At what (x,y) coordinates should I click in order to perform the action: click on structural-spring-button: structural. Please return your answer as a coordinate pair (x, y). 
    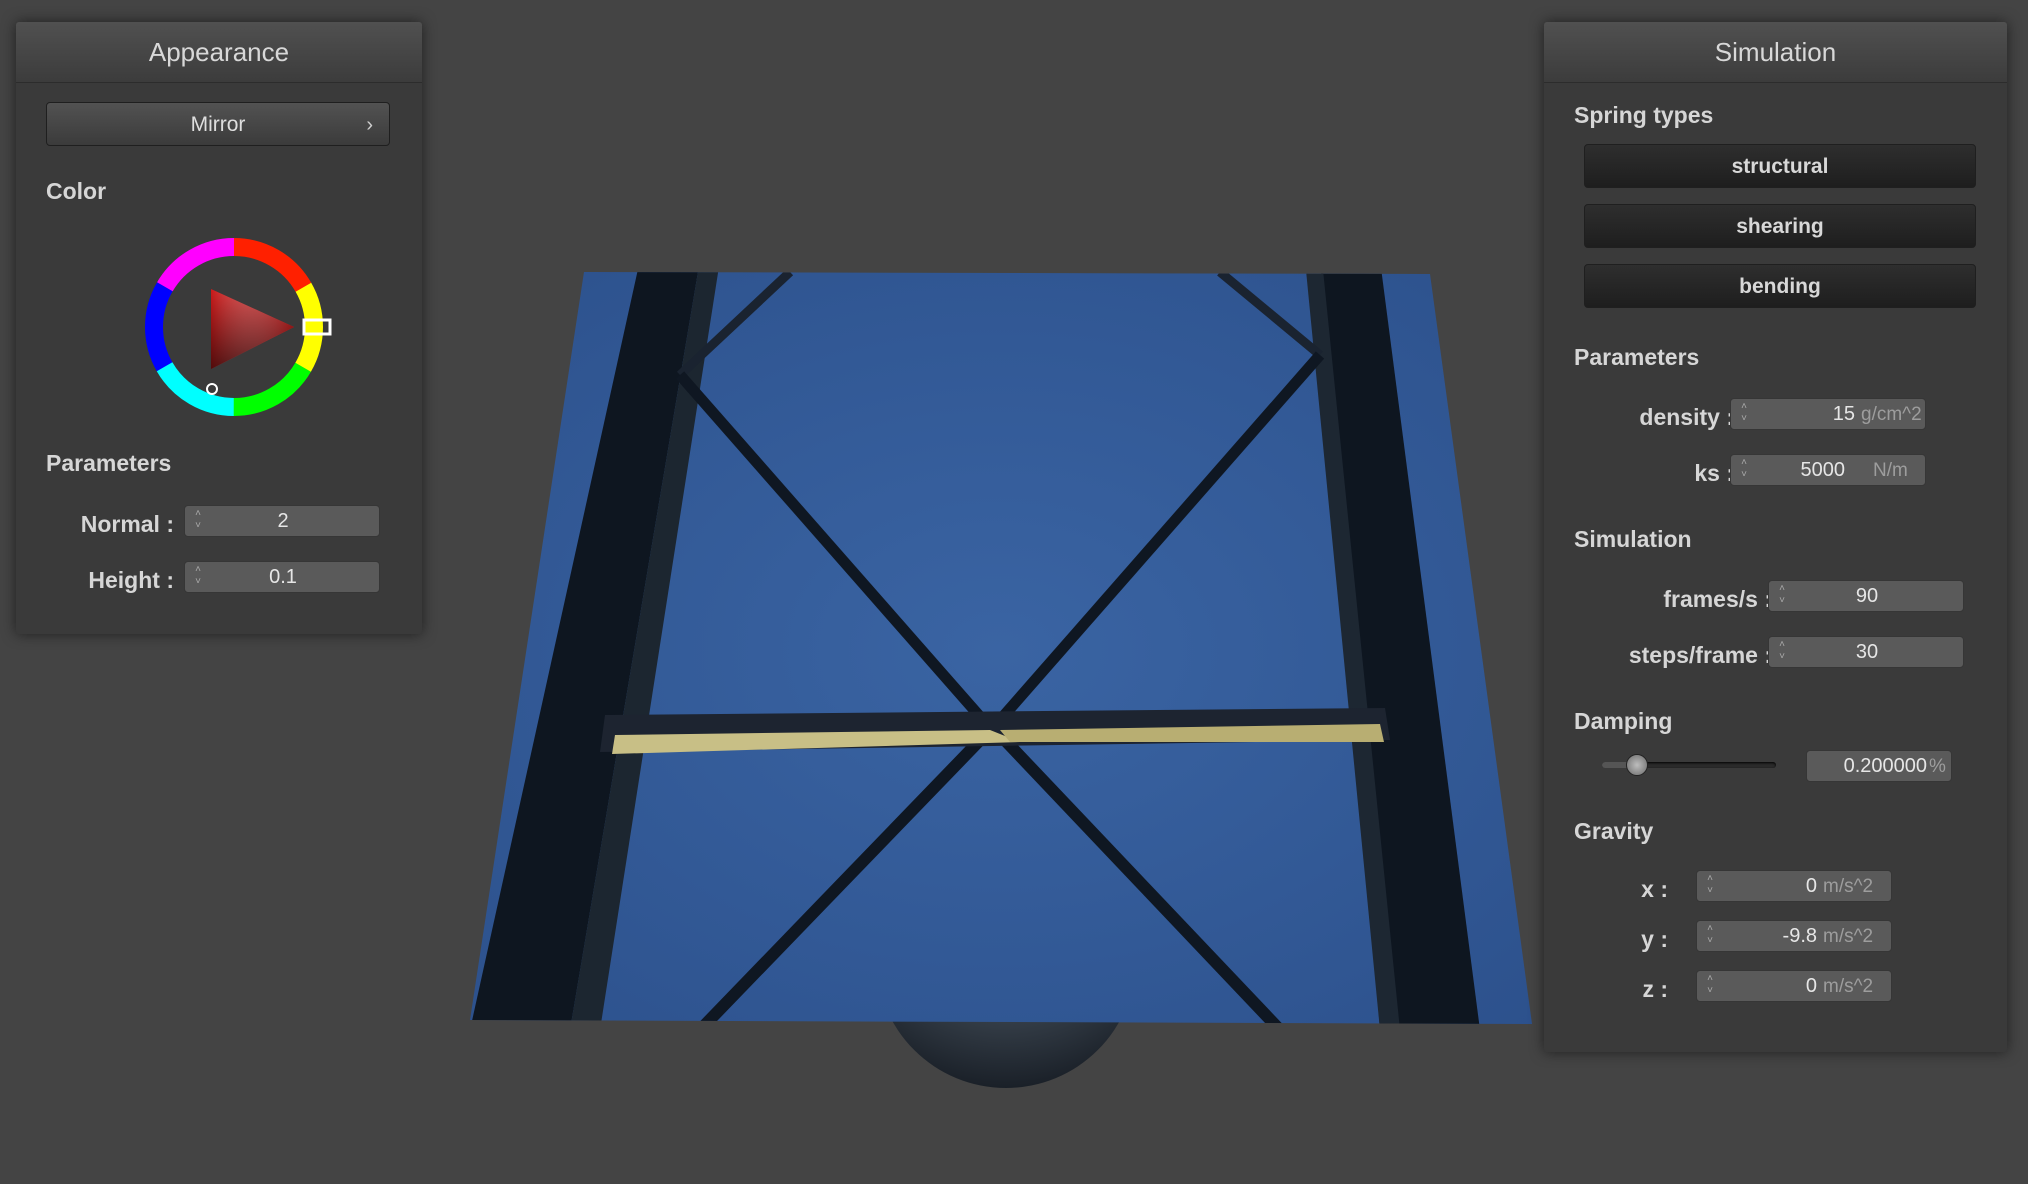
    Looking at the image, I should click on (1780, 166).